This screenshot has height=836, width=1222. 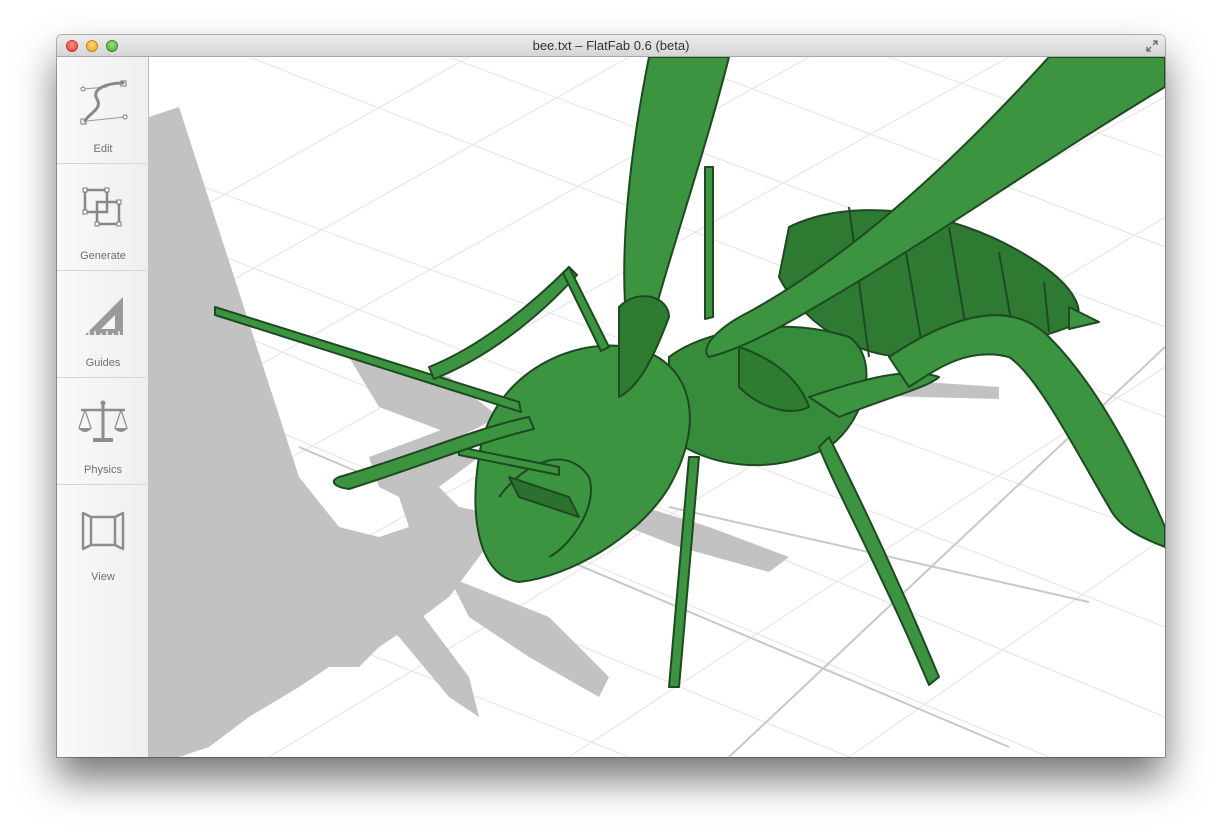 What do you see at coordinates (103, 149) in the screenshot?
I see `tool-edit-label: Edit` at bounding box center [103, 149].